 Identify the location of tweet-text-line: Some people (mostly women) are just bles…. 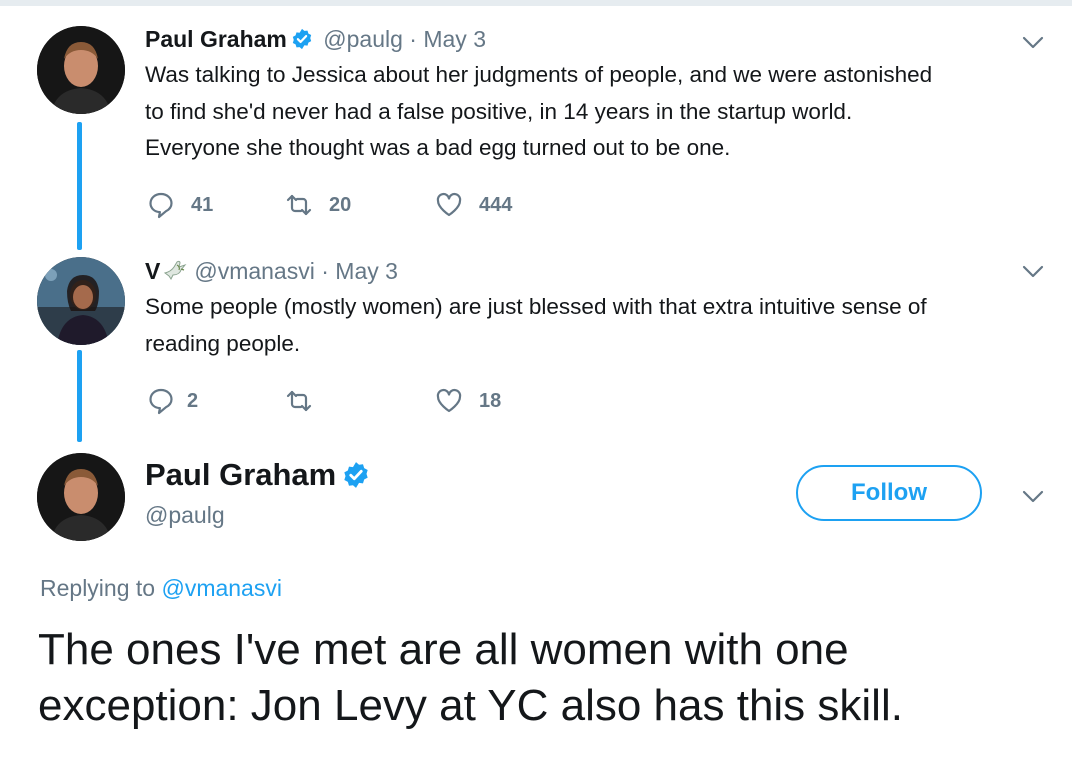
(536, 306).